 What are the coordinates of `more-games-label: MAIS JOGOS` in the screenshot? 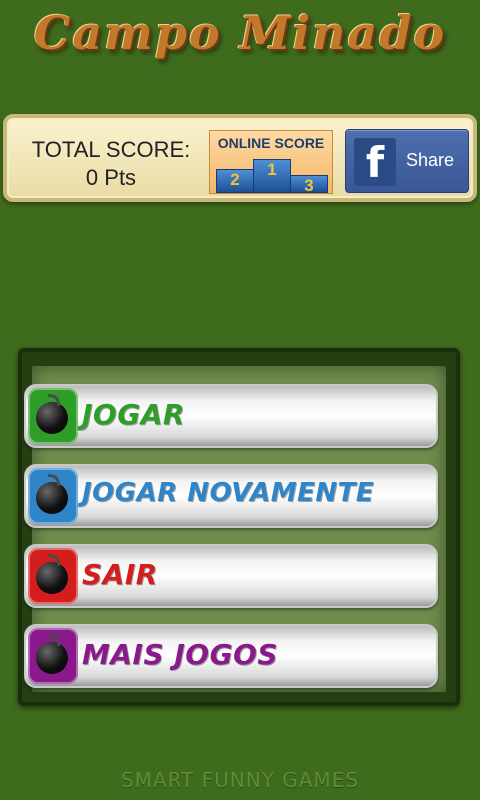 It's located at (180, 654).